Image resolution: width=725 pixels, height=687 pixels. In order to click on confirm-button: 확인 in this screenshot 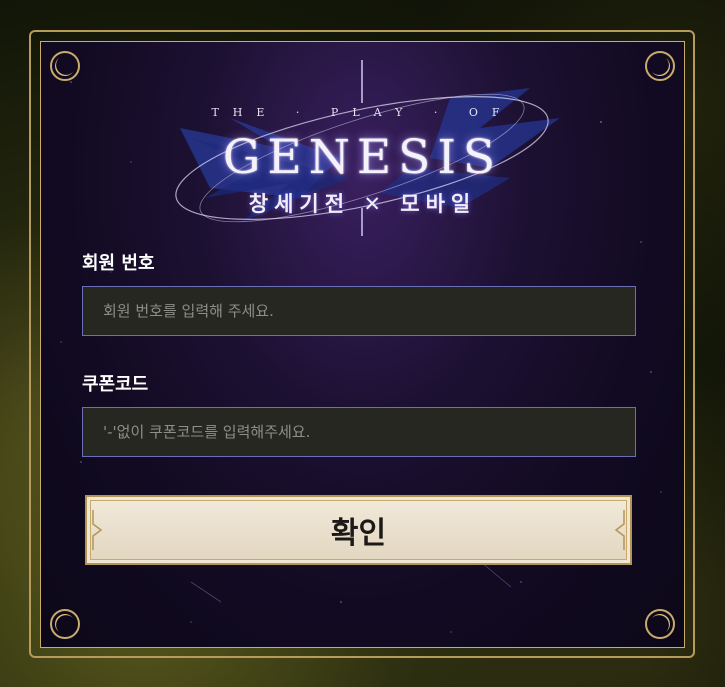, I will do `click(358, 530)`.